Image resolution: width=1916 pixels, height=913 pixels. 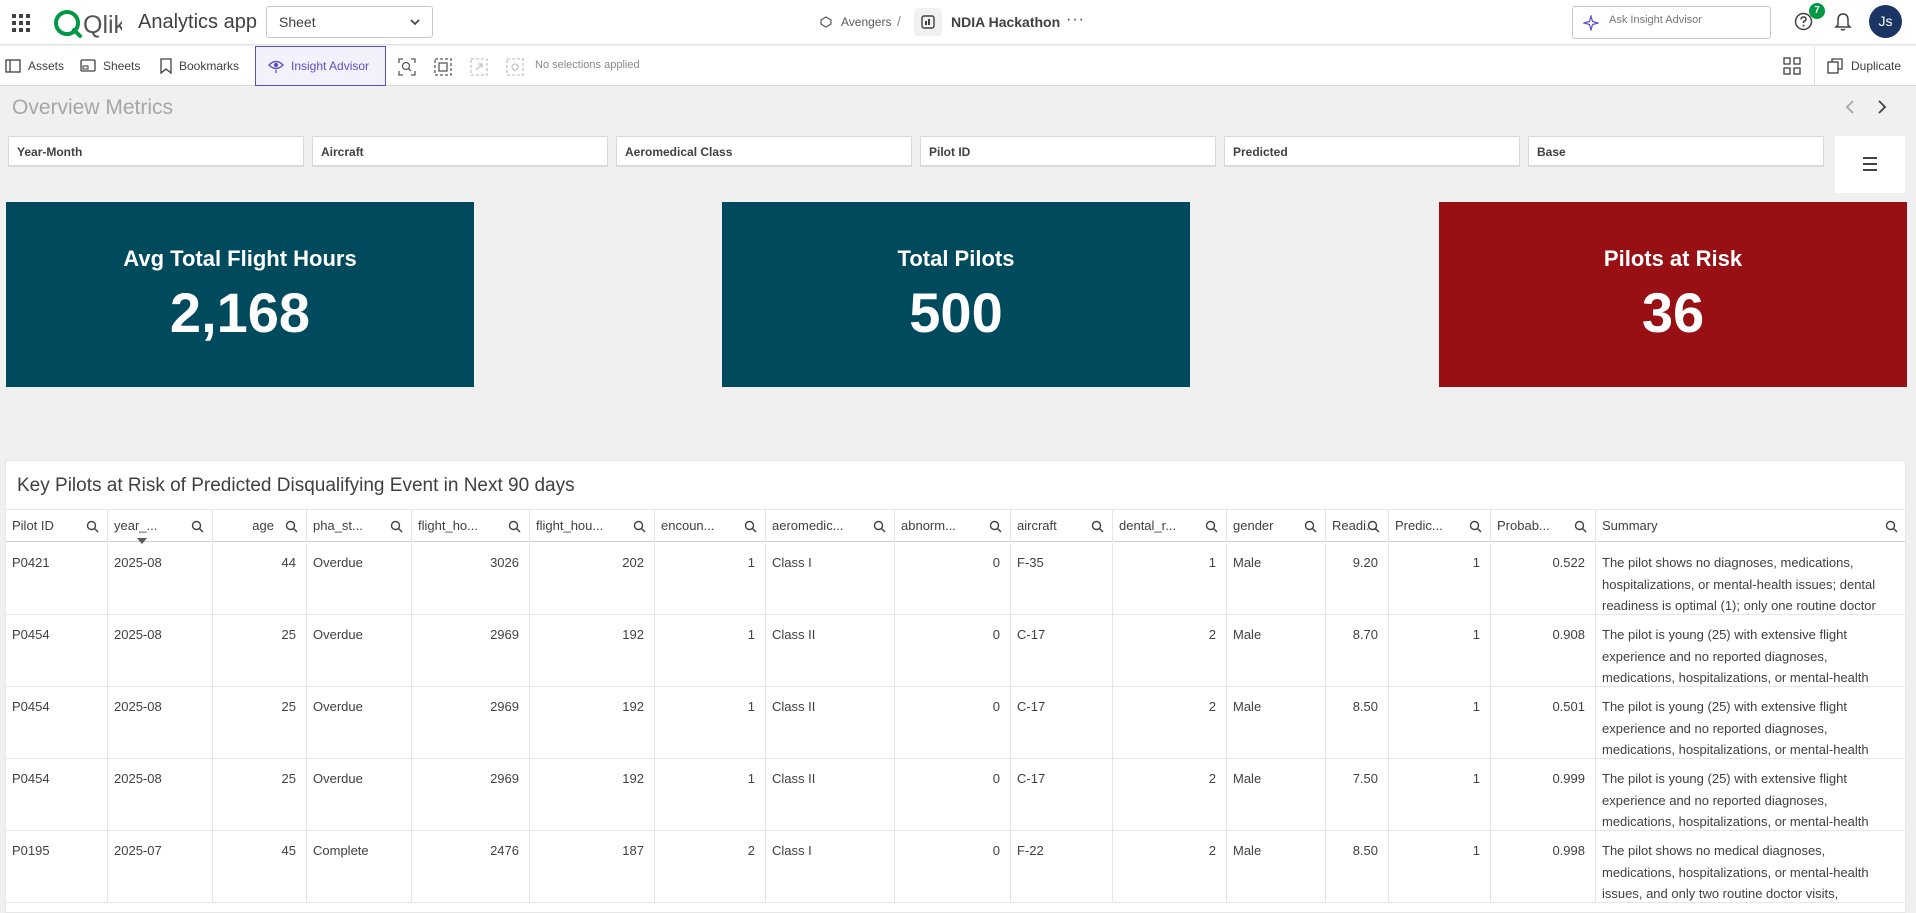 I want to click on table-cell: Class I, so click(x=830, y=579).